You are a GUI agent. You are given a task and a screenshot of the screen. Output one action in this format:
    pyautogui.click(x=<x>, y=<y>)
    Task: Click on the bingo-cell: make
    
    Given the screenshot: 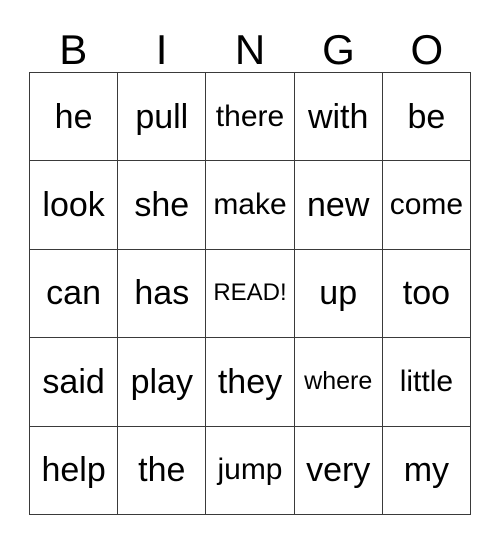 What is the action you would take?
    pyautogui.click(x=250, y=205)
    